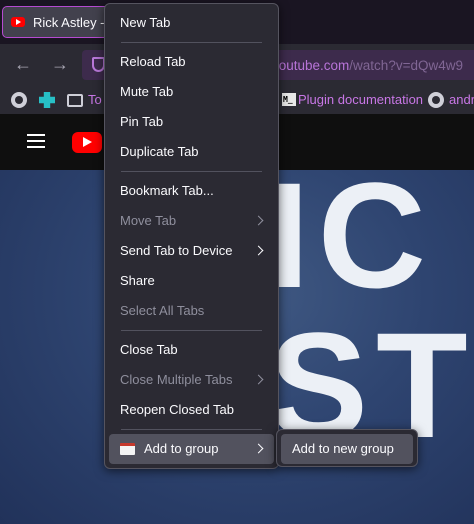 Image resolution: width=474 pixels, height=524 pixels. I want to click on menu-share: Share, so click(191, 281).